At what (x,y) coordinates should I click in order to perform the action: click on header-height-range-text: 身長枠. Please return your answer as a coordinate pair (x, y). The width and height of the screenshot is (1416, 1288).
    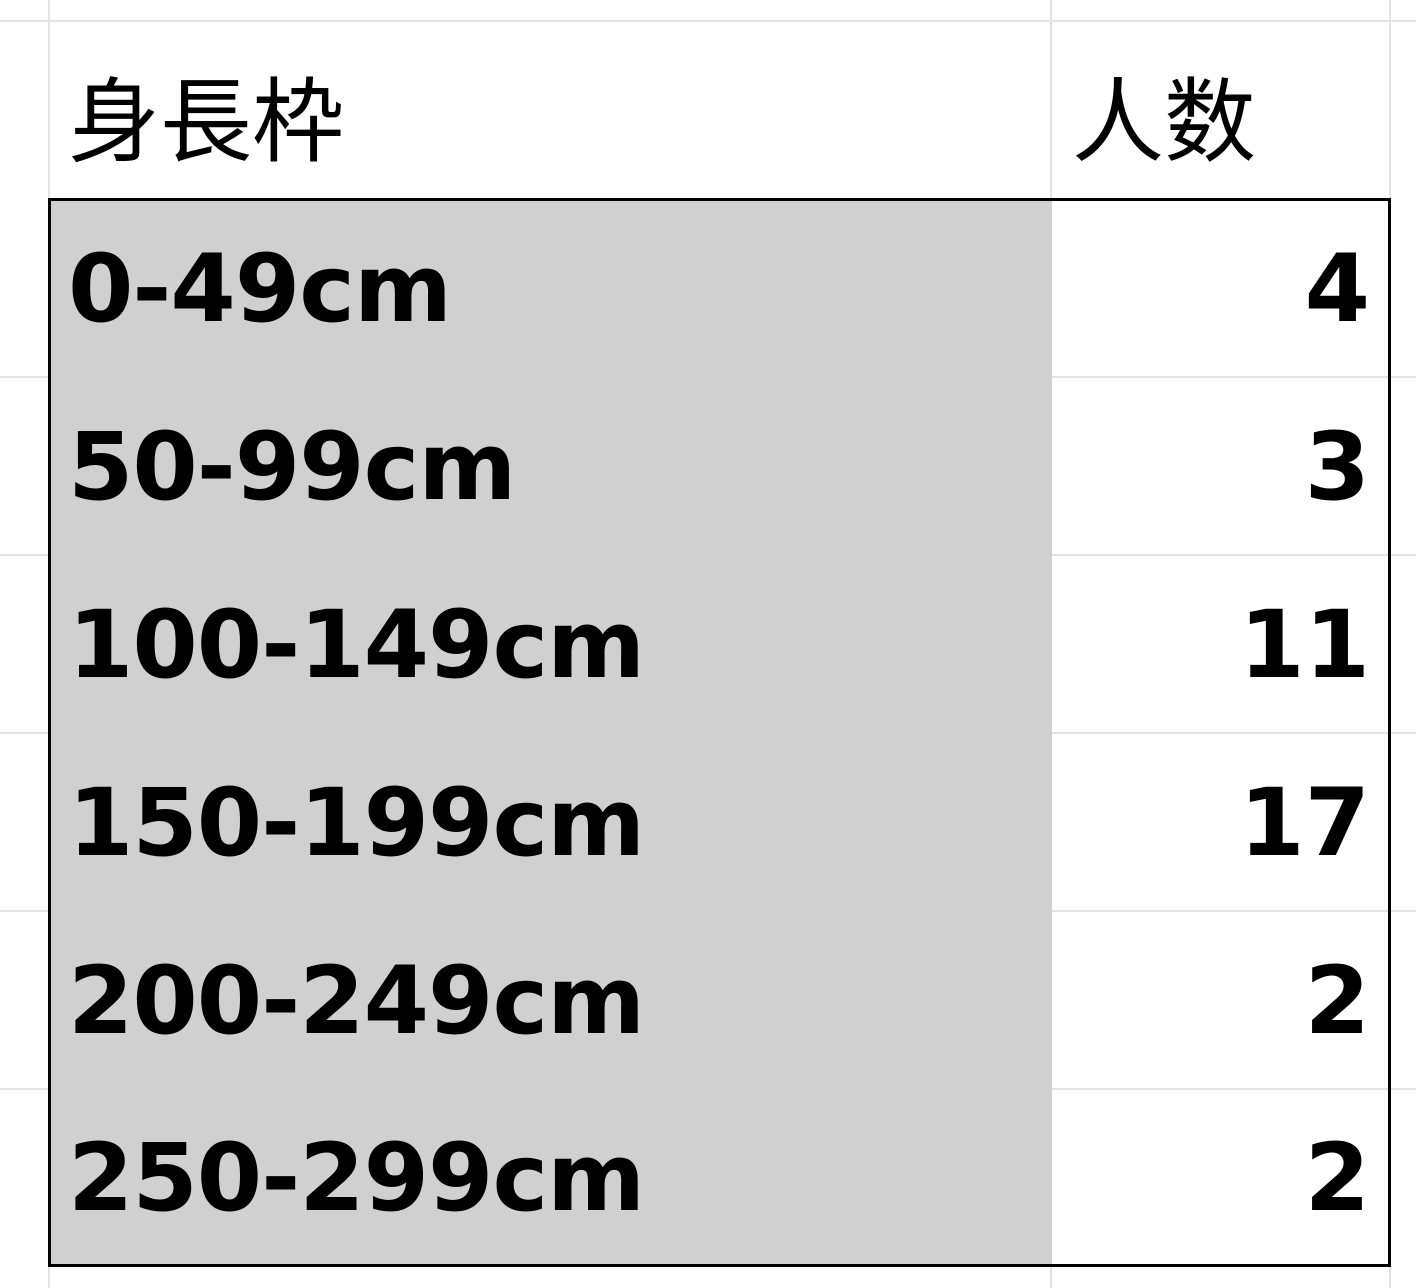
    Looking at the image, I should click on (206, 122).